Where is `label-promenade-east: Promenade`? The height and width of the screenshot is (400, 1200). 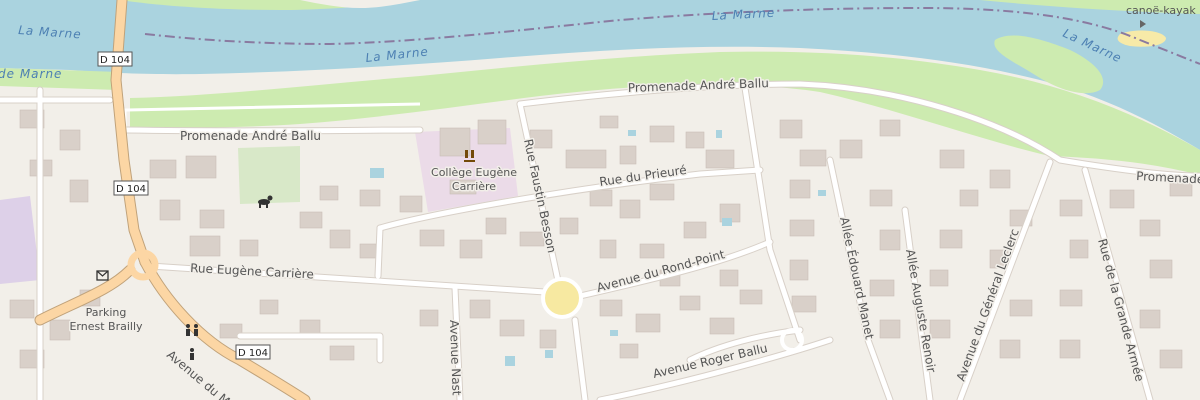
label-promenade-east: Promenade is located at coordinates (1168, 178).